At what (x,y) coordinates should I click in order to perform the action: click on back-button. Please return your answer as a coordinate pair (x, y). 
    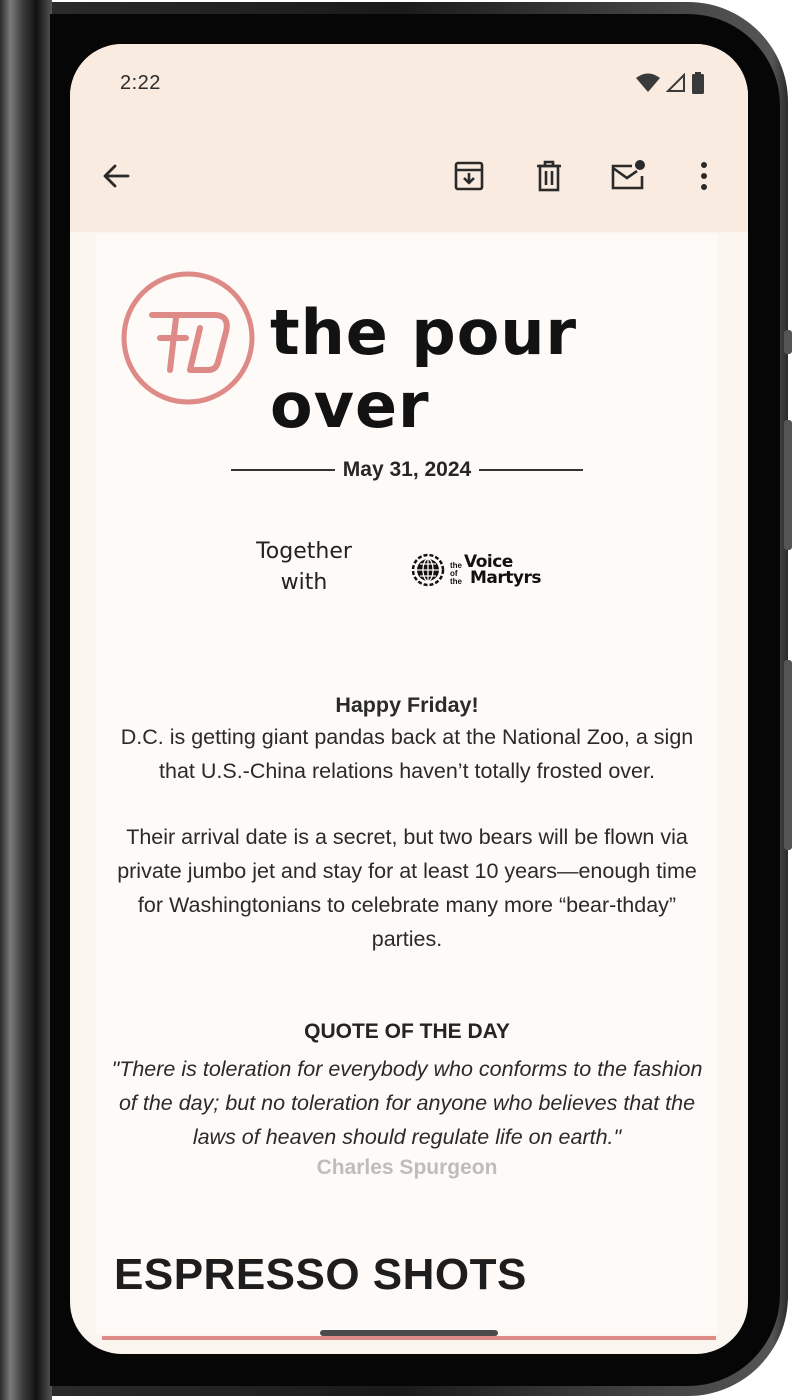
    Looking at the image, I should click on (116, 178).